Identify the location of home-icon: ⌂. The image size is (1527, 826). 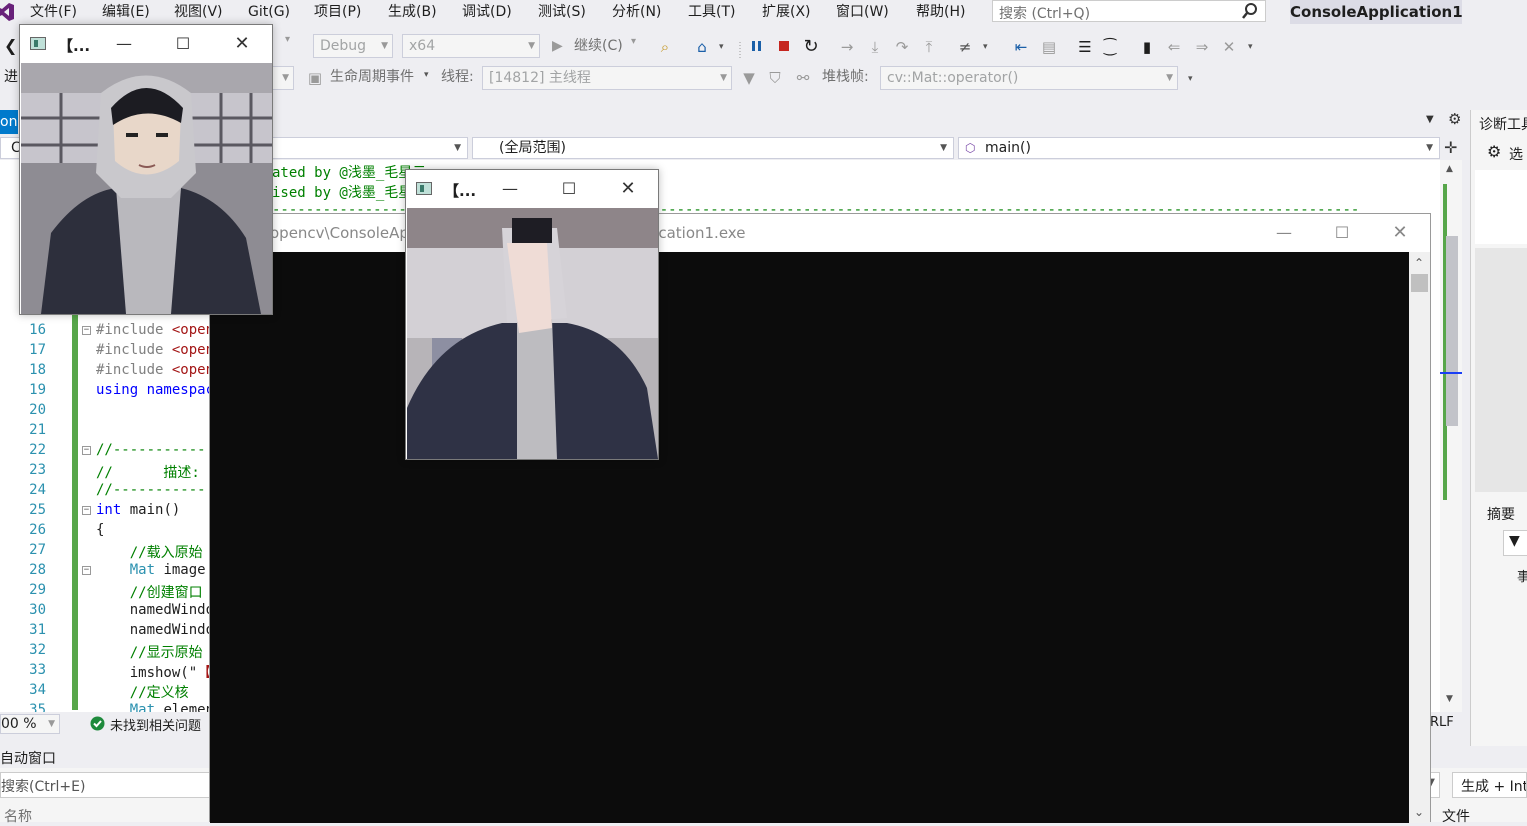
(702, 47).